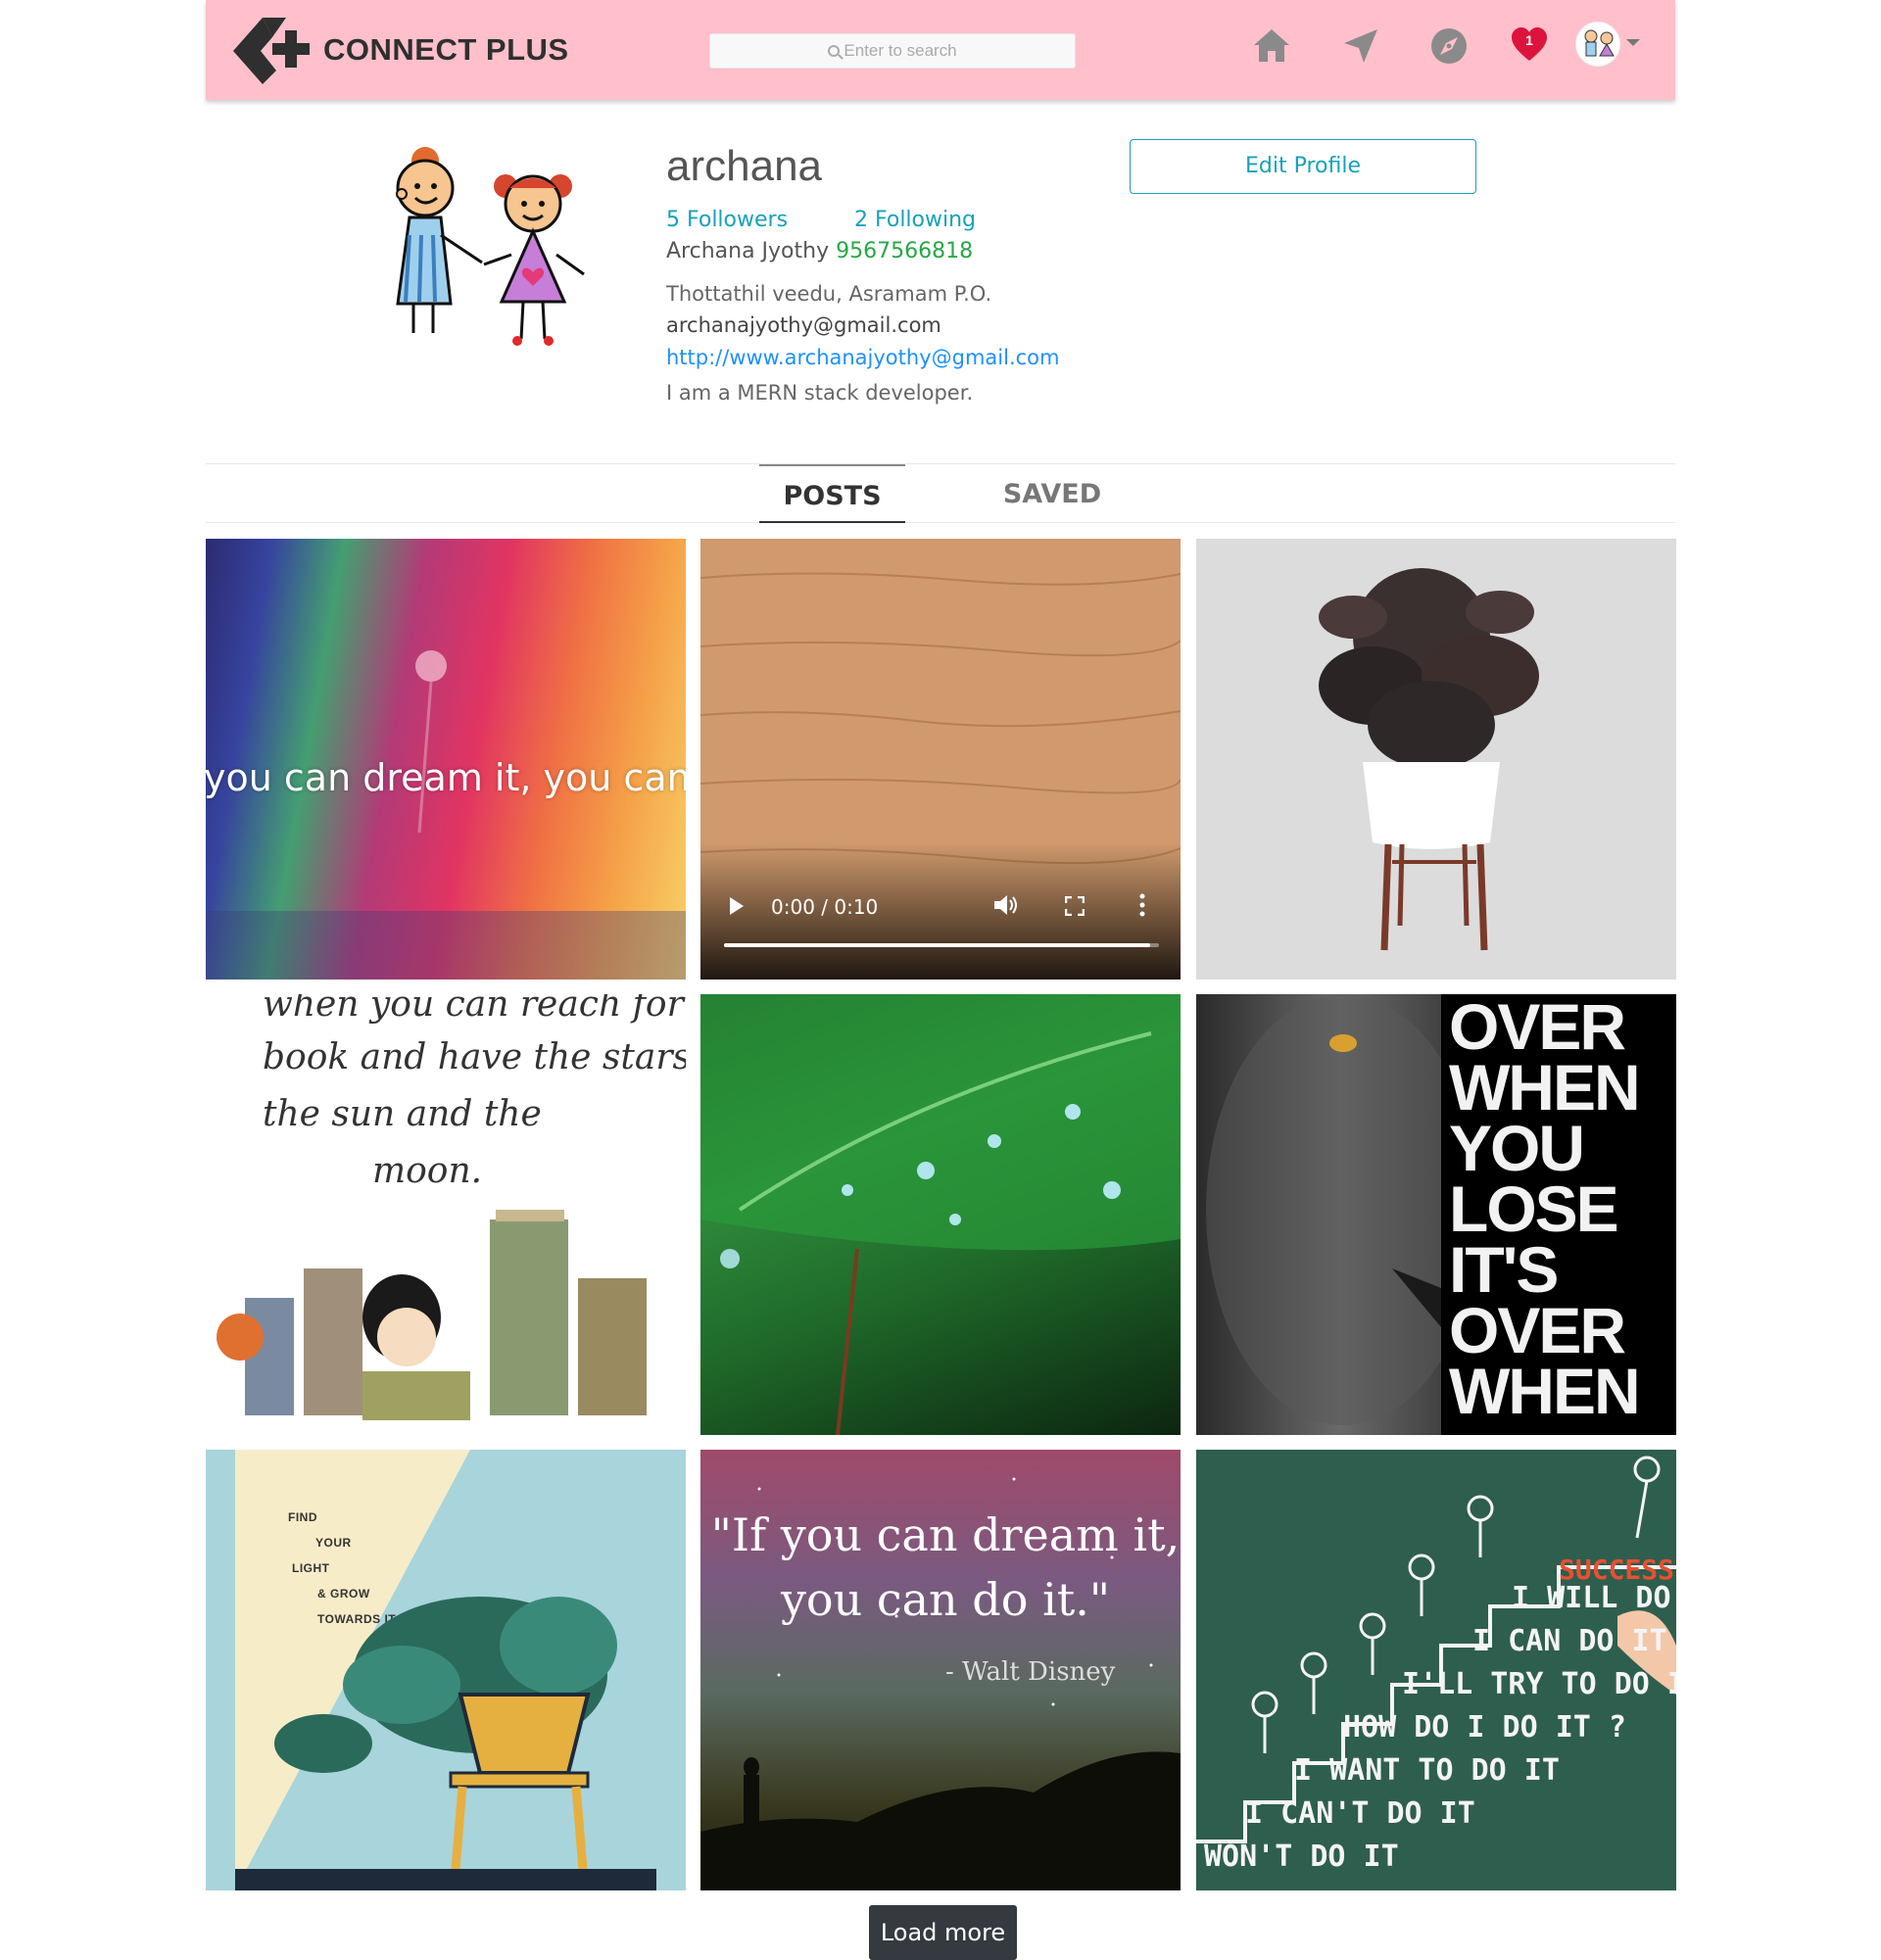 This screenshot has height=1960, width=1881. What do you see at coordinates (1360, 1814) in the screenshot?
I see `post-text-line: I CAN'T DO IT` at bounding box center [1360, 1814].